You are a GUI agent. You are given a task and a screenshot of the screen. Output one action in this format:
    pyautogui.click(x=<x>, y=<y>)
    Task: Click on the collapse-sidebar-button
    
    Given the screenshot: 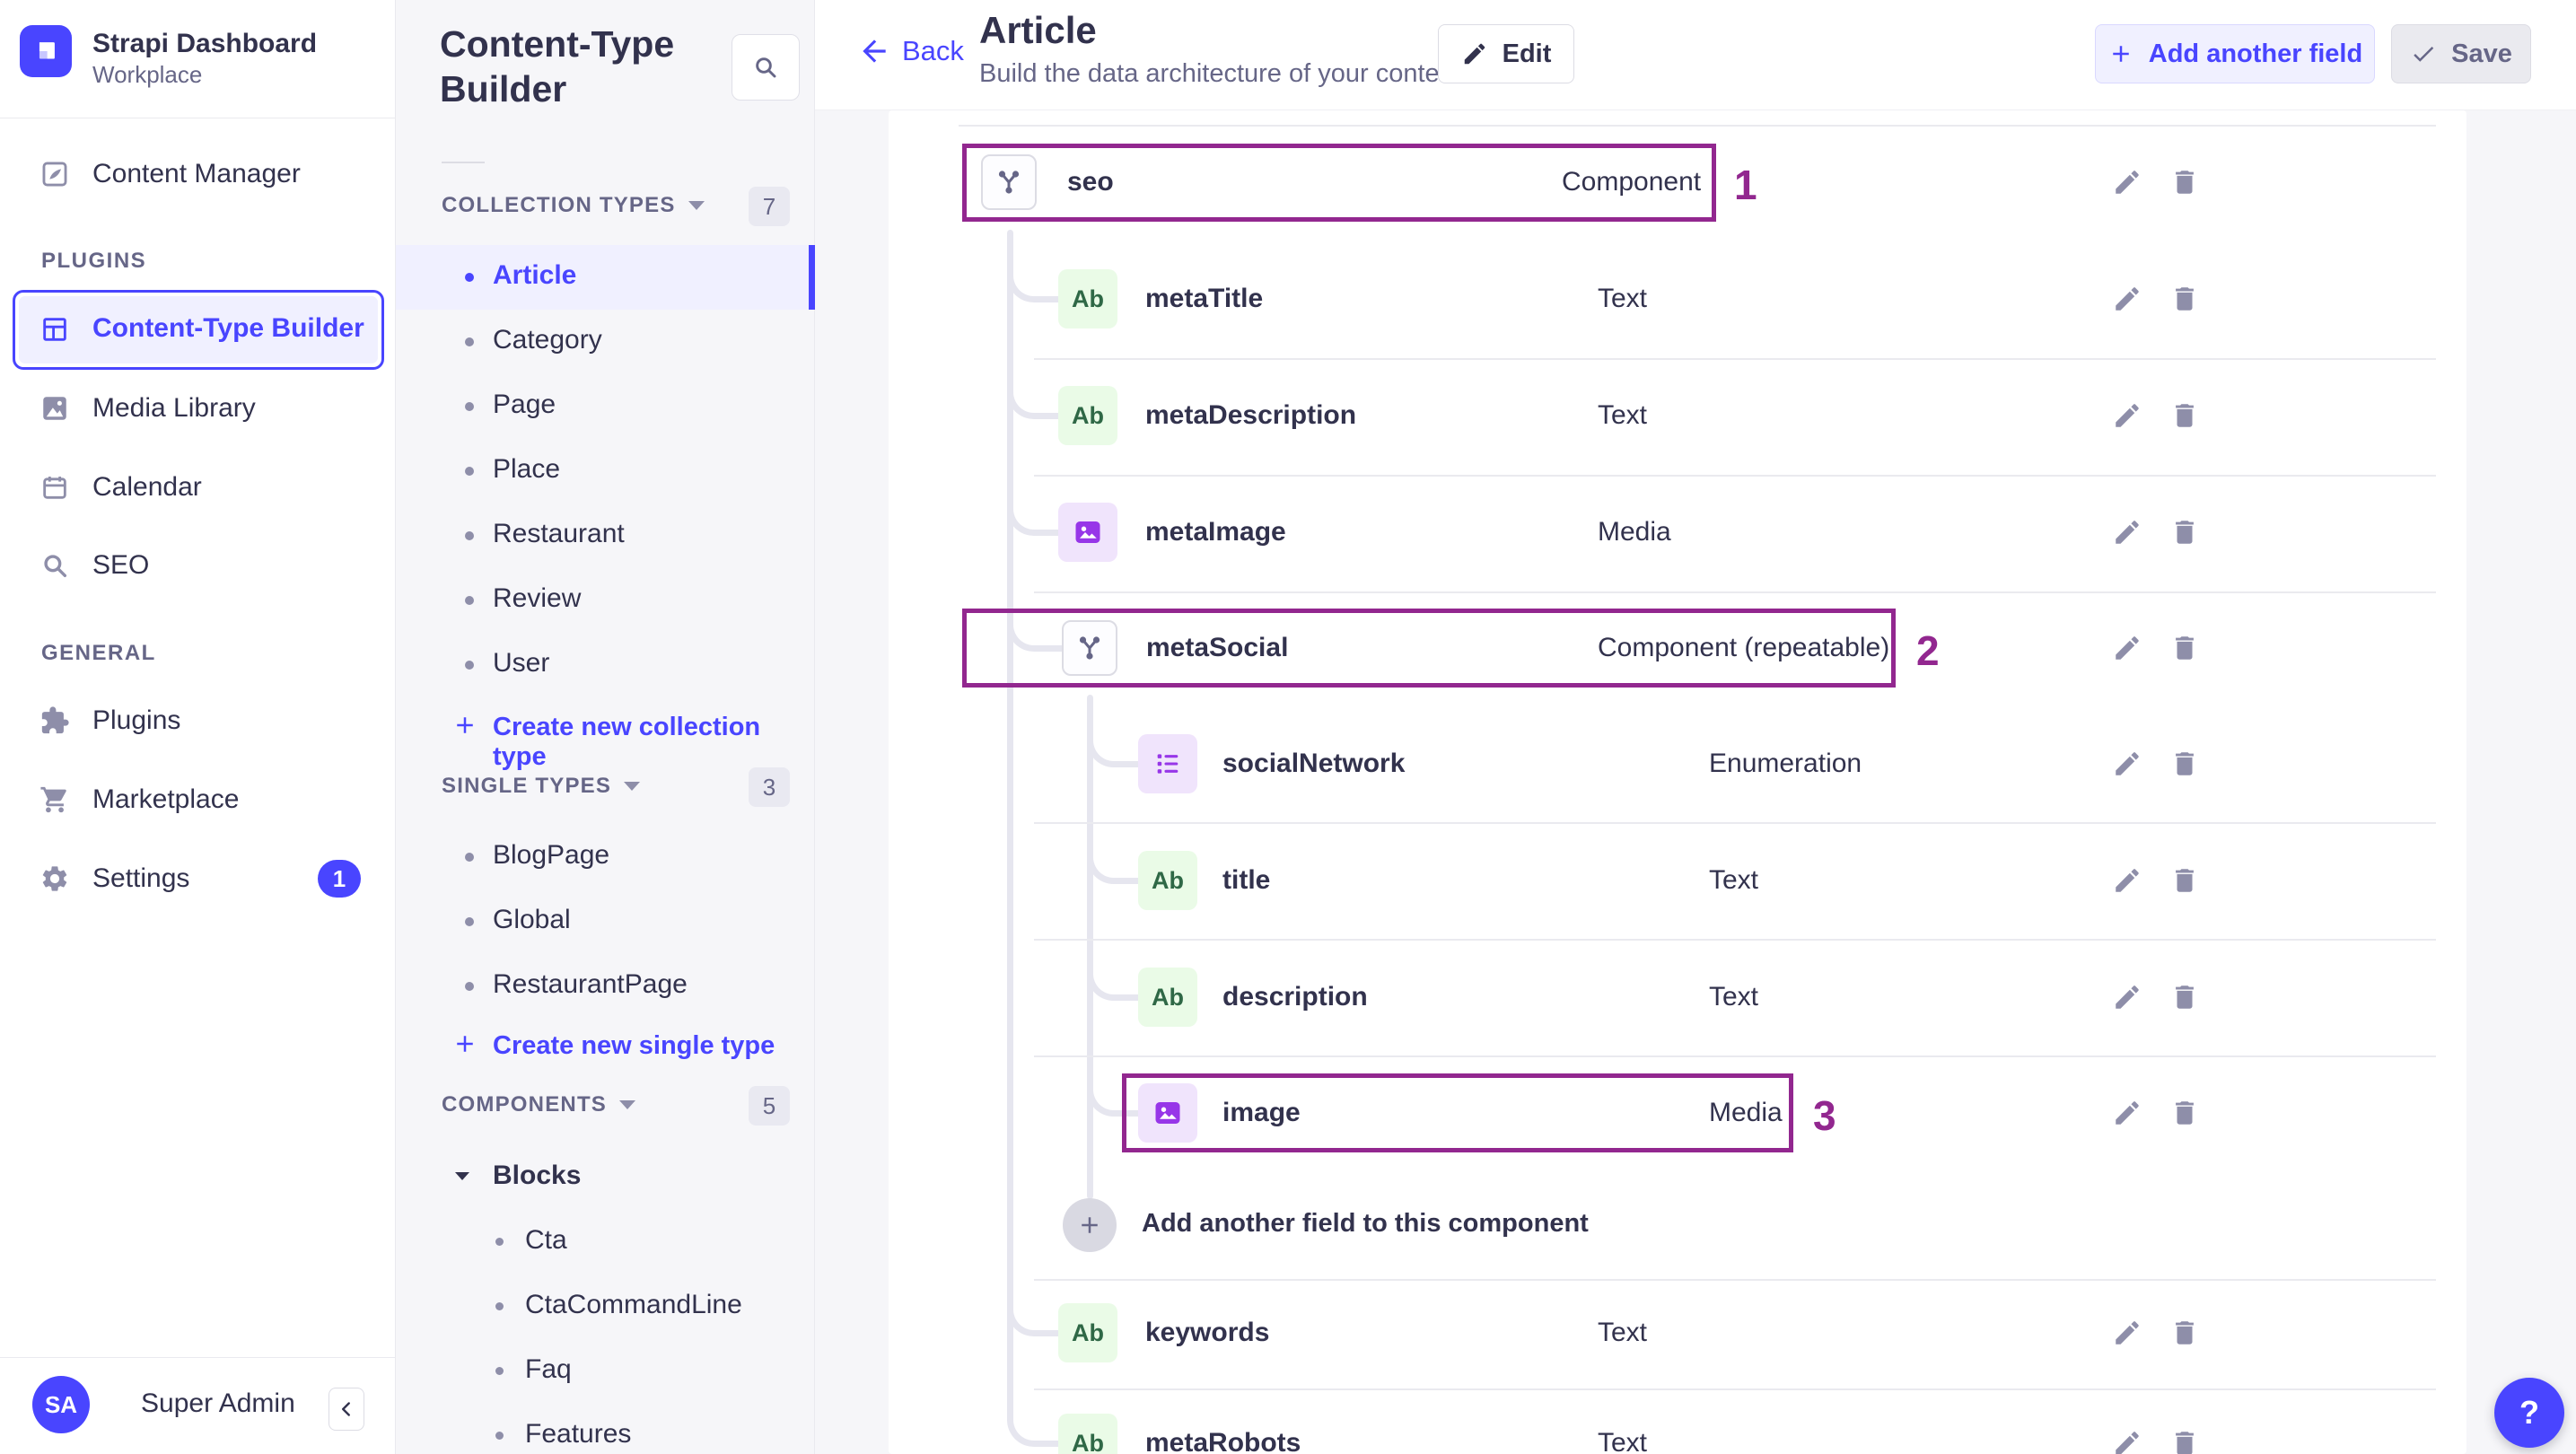 What is the action you would take?
    pyautogui.click(x=346, y=1409)
    